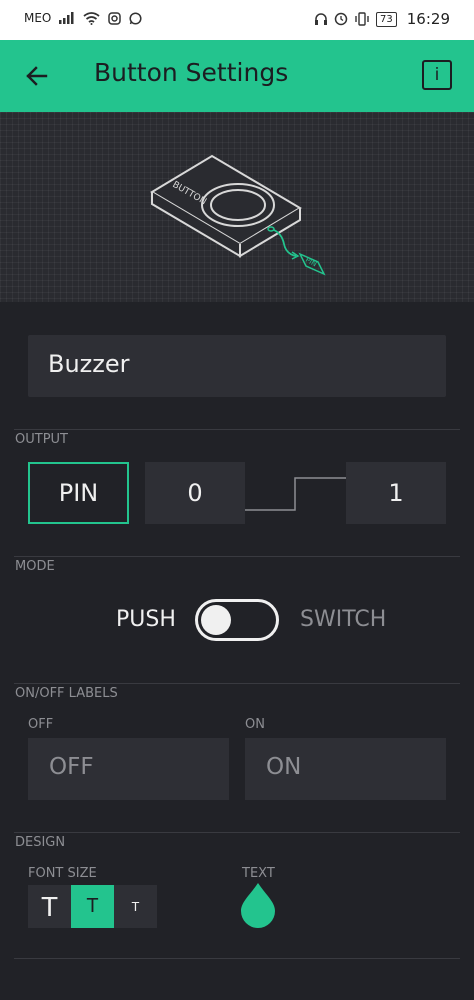 This screenshot has width=474, height=1000. Describe the element at coordinates (237, 958) in the screenshot. I see `divider-bottom` at that location.